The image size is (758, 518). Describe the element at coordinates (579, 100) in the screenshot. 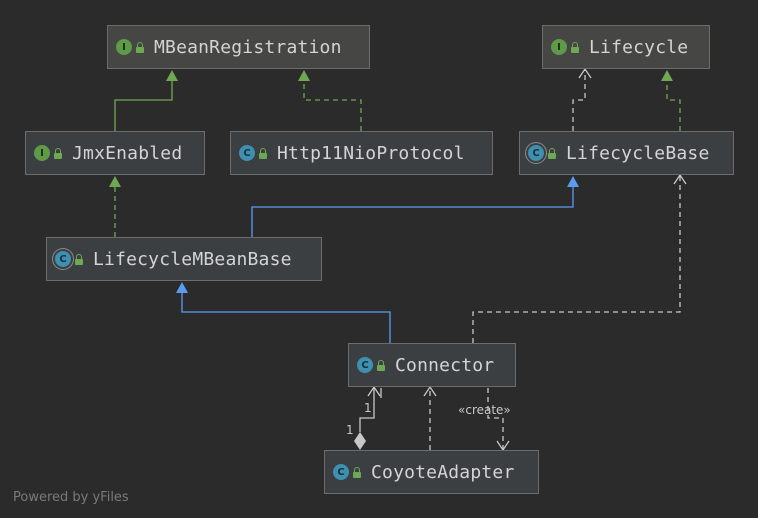

I see `edge-lifecyclebase-to-lifecycle-dependency` at that location.